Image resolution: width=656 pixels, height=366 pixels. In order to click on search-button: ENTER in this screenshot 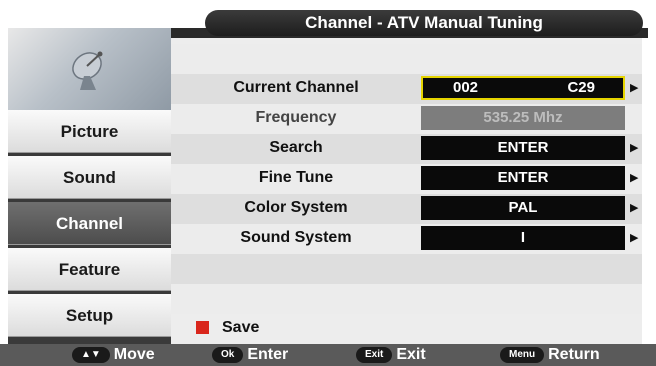, I will do `click(523, 148)`.